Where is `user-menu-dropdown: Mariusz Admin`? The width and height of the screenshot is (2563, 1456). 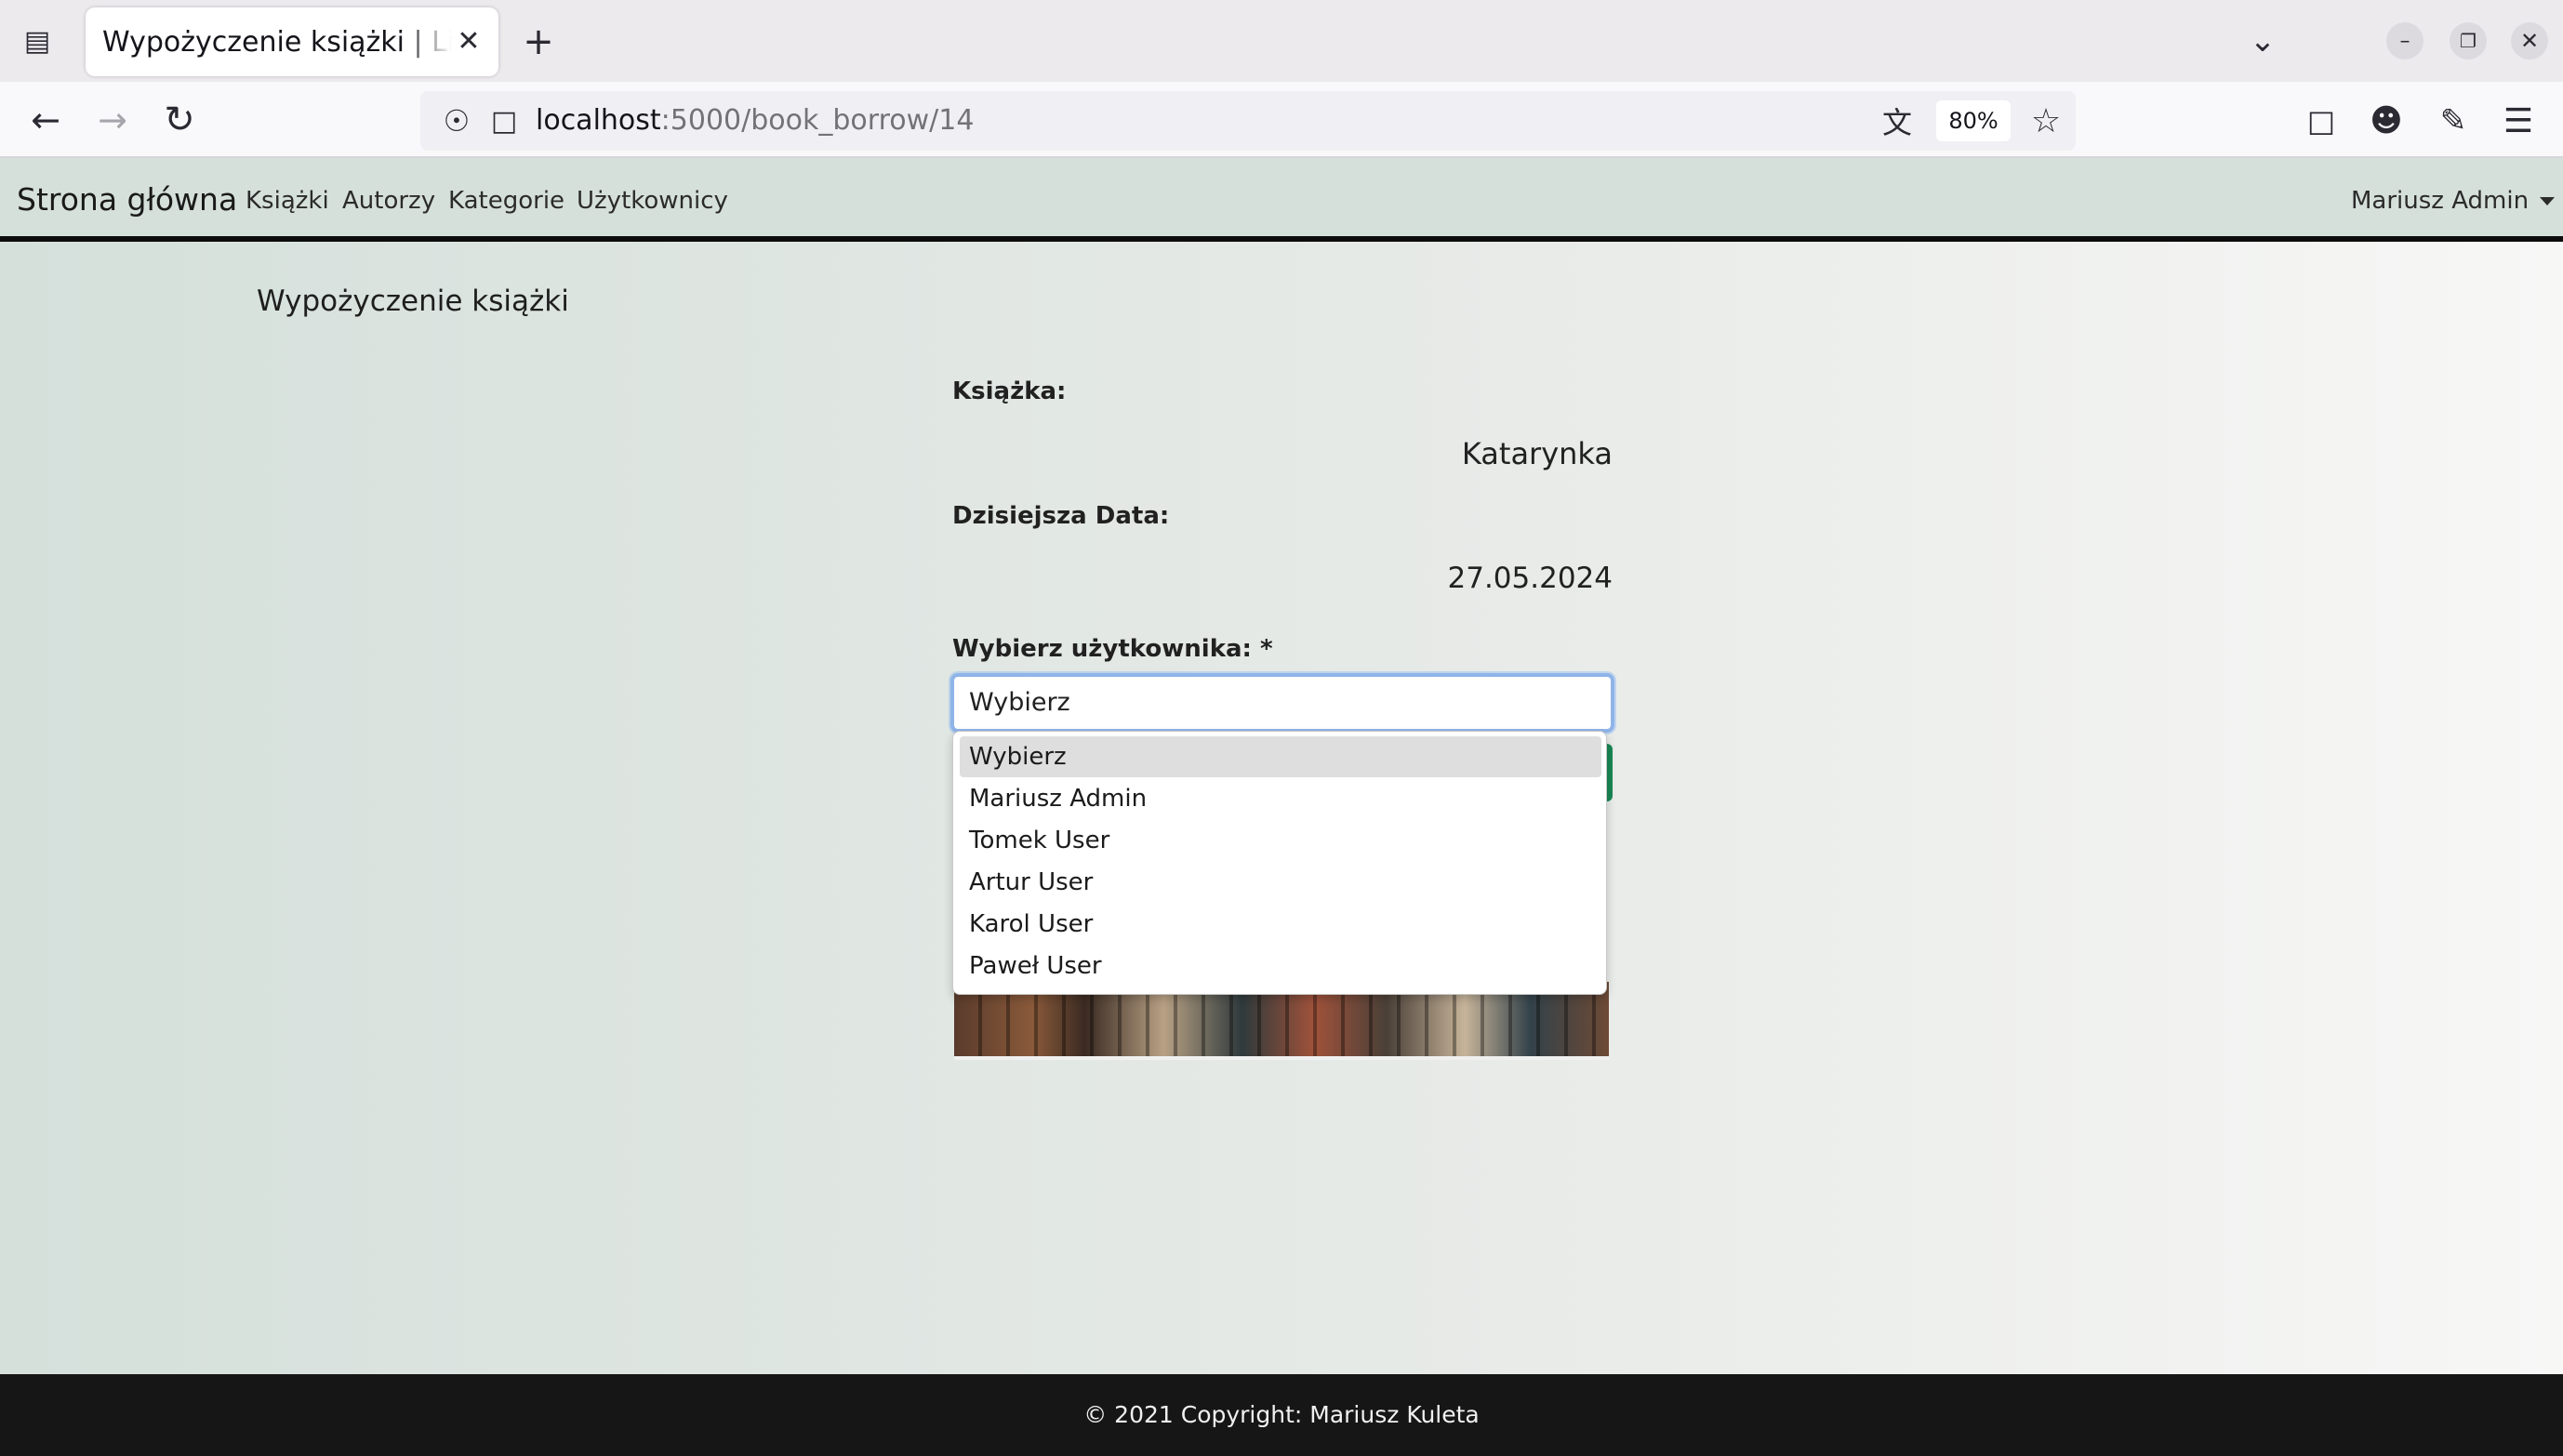
user-menu-dropdown: Mariusz Admin is located at coordinates (2454, 200).